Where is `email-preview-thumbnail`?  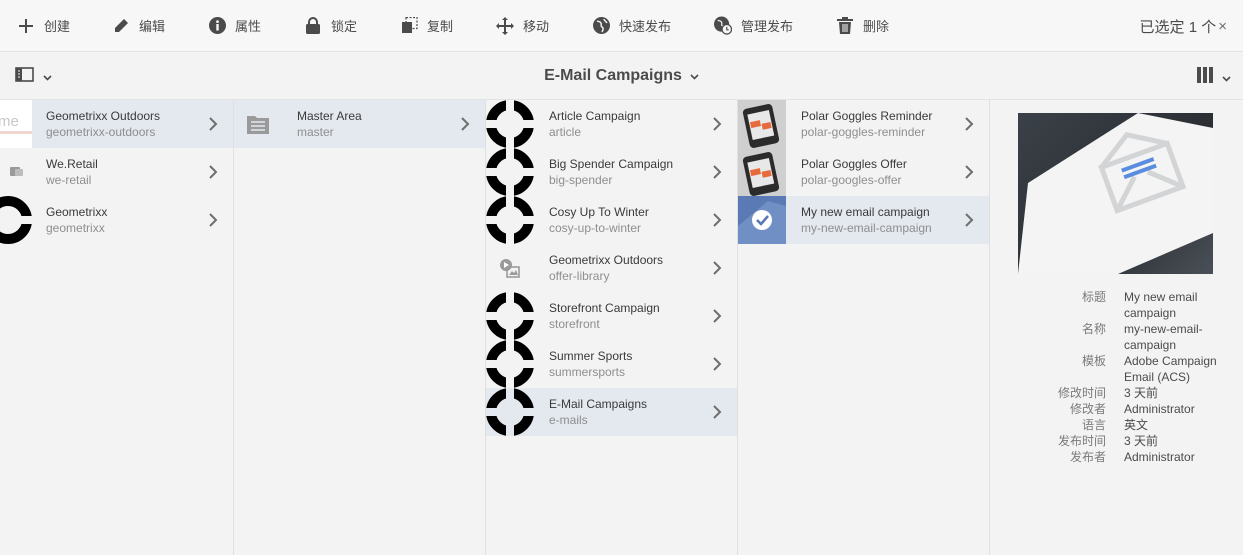
email-preview-thumbnail is located at coordinates (1115, 193).